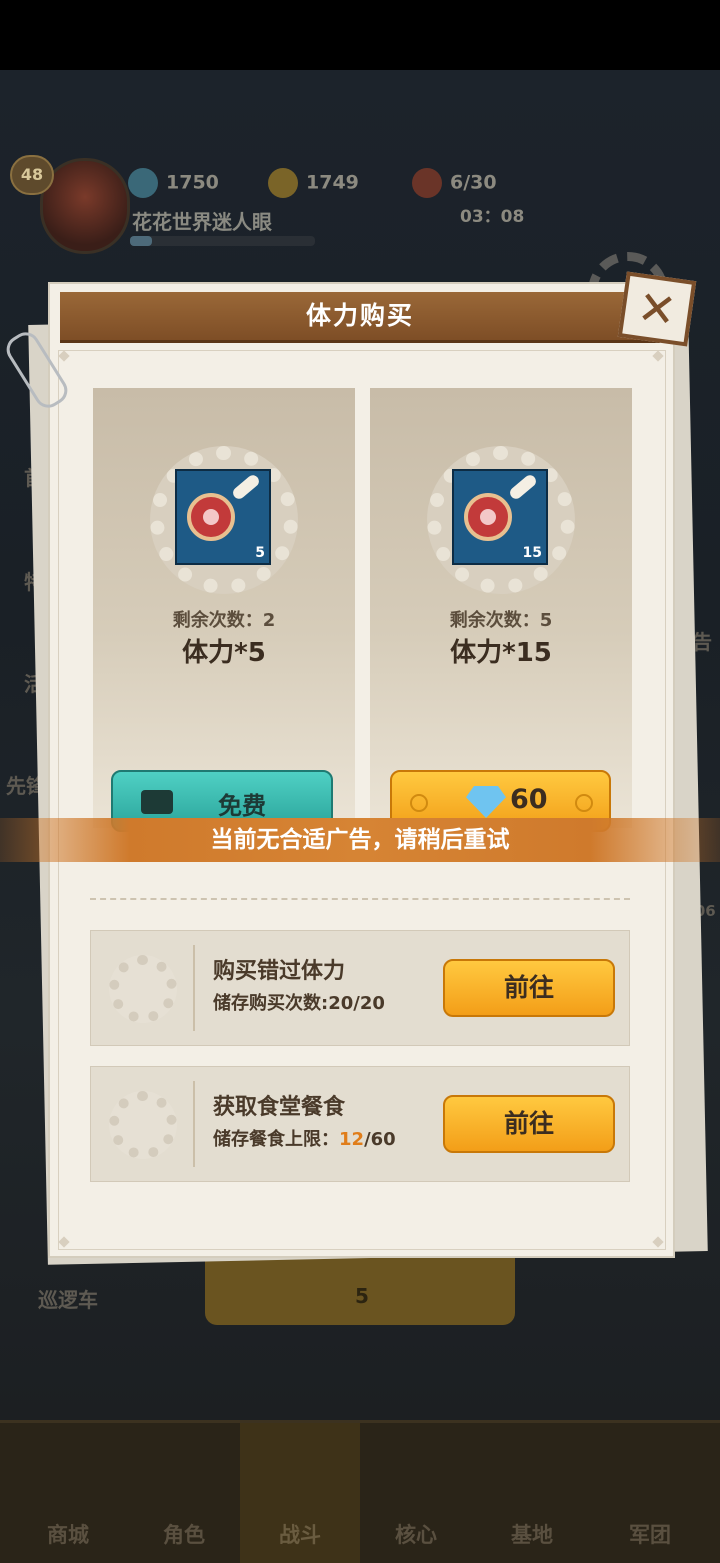 Image resolution: width=720 pixels, height=1563 pixels. What do you see at coordinates (360, 988) in the screenshot?
I see `buy-missed-stamina-row: 购买错过体力 储存购买次数:20/20 前往` at bounding box center [360, 988].